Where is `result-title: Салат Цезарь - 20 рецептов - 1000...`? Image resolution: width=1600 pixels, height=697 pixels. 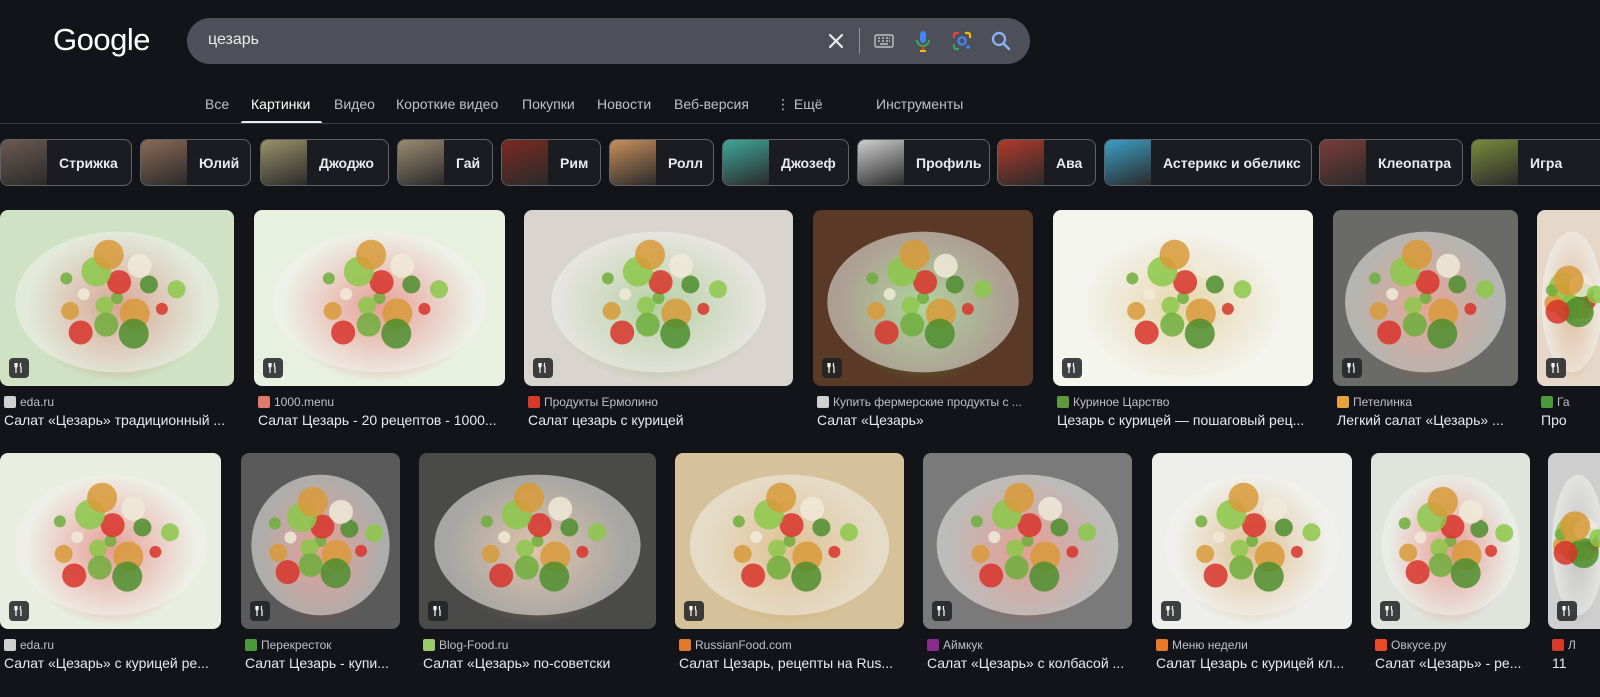
result-title: Салат Цезарь - 20 рецептов - 1000... is located at coordinates (381, 420).